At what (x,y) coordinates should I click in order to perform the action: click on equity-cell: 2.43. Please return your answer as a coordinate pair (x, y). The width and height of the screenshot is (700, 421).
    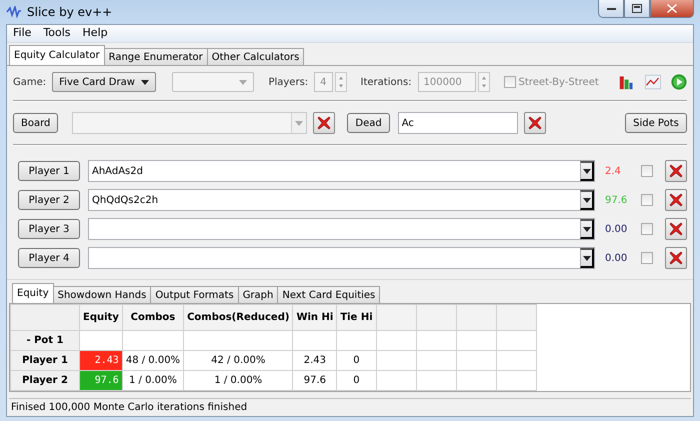
    Looking at the image, I should click on (101, 360).